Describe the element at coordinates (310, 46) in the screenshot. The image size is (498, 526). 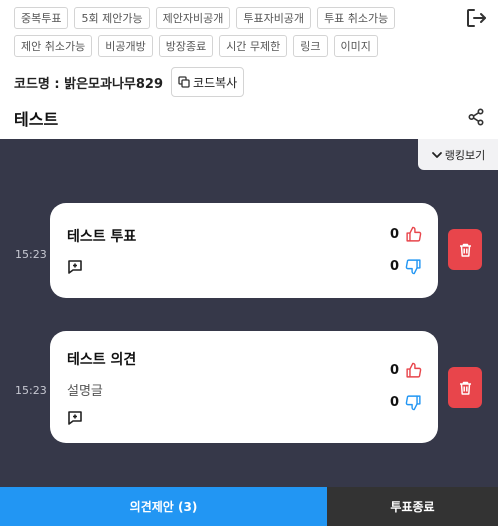
I see `tag-link: 링크` at that location.